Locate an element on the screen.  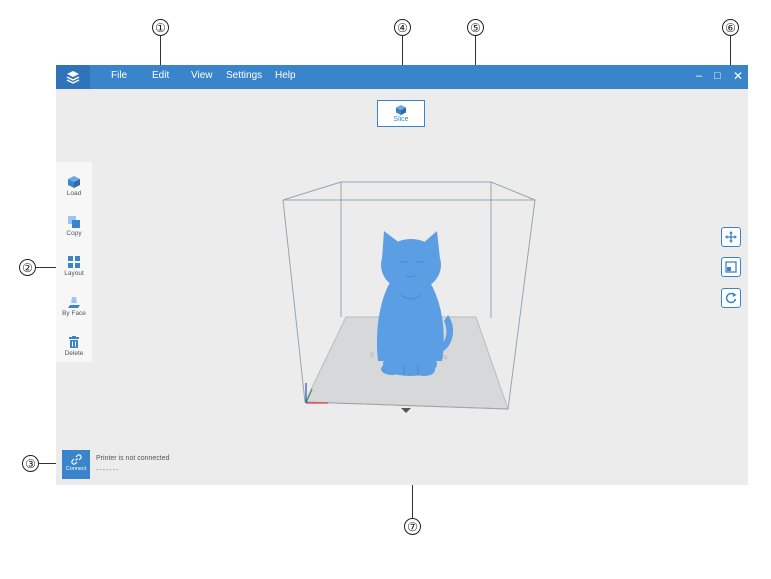
menu-help: Help is located at coordinates (285, 75).